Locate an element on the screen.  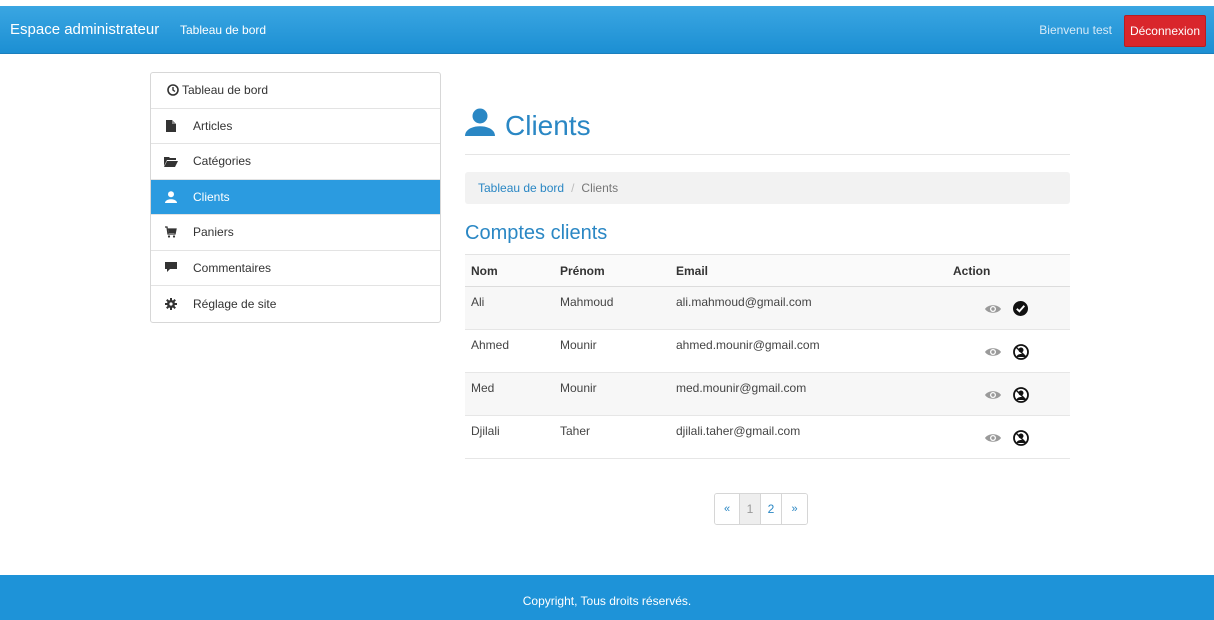
table-header-row: Nom Prénom Email Action is located at coordinates (767, 270).